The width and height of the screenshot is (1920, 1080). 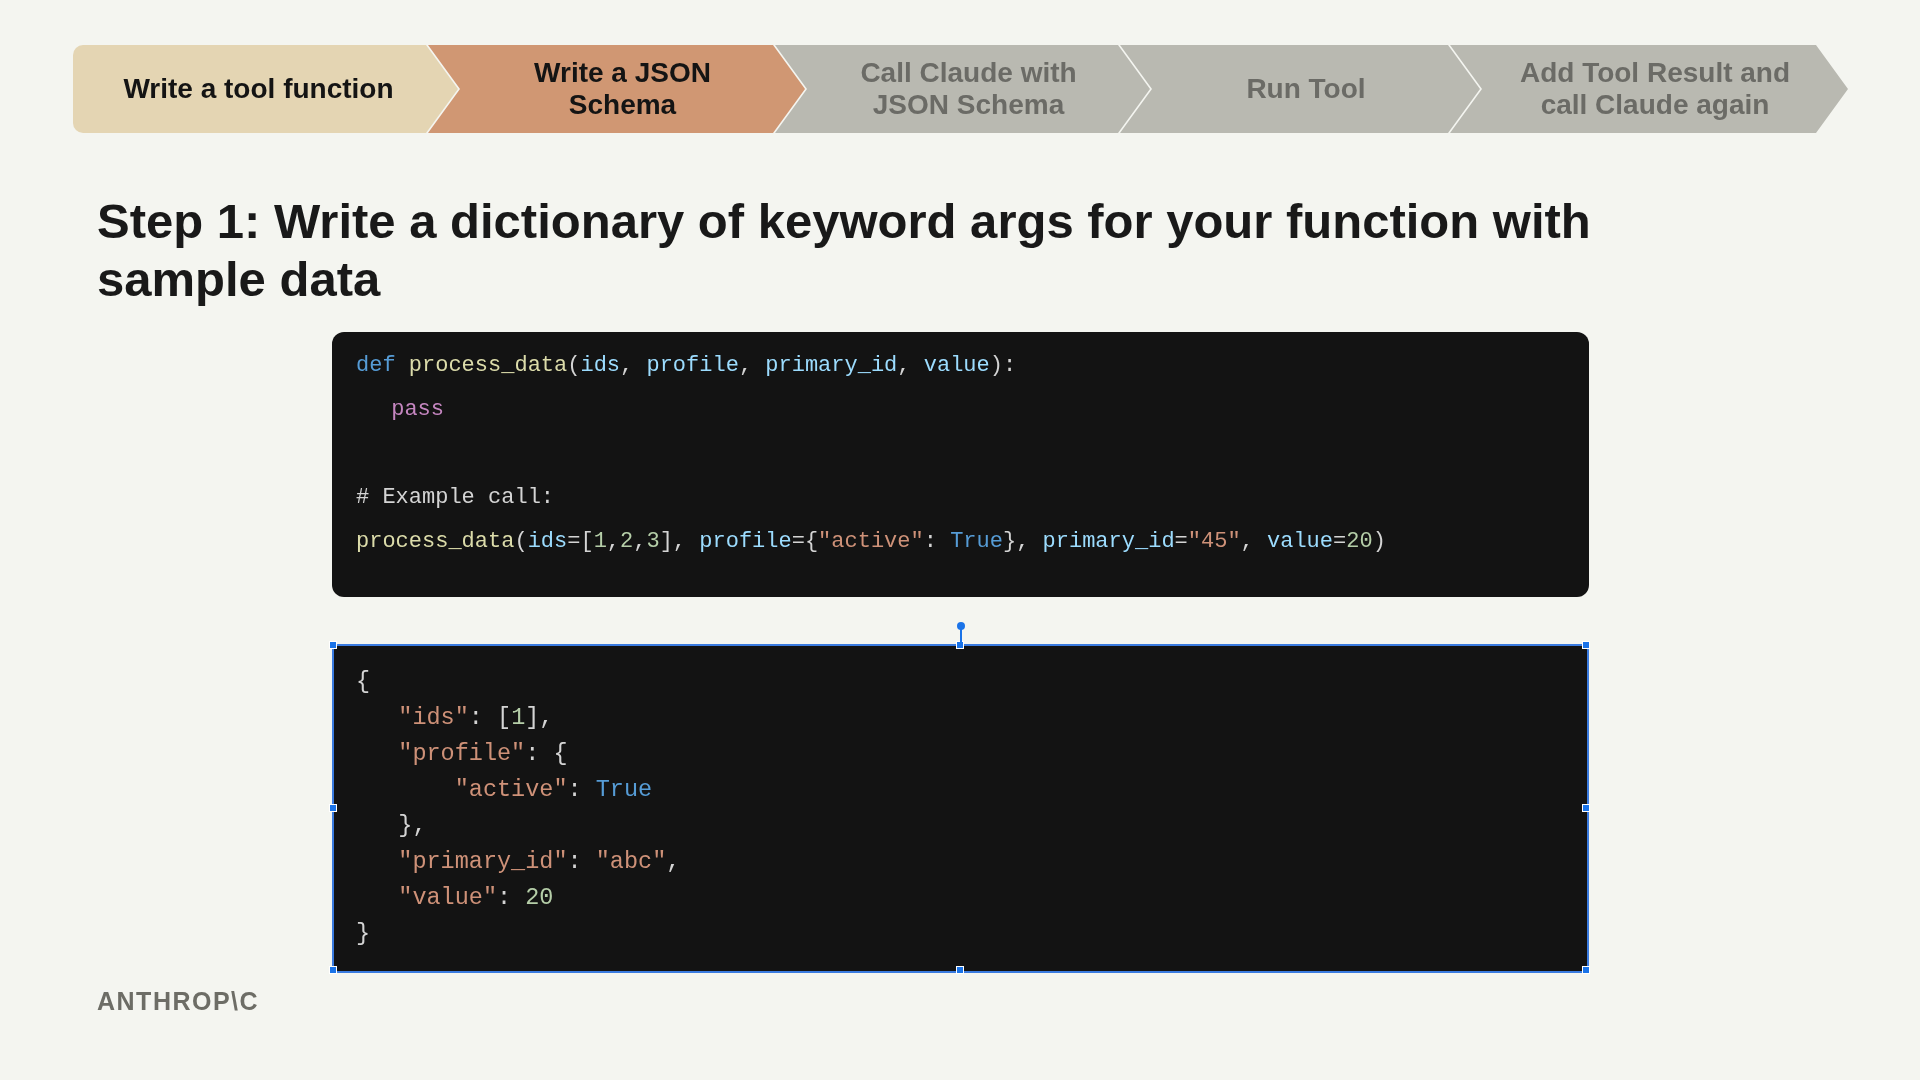 I want to click on code-line: "ids": [1],, so click(x=476, y=718).